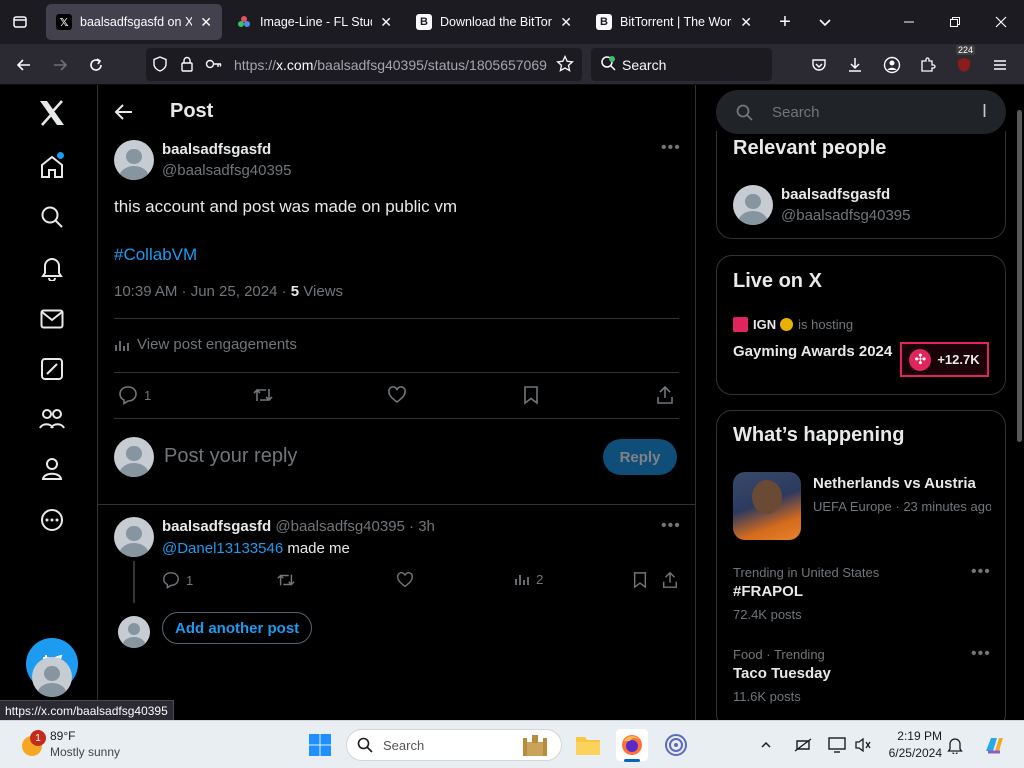 This screenshot has width=1024, height=768. What do you see at coordinates (52, 677) in the screenshot?
I see `account-avatar` at bounding box center [52, 677].